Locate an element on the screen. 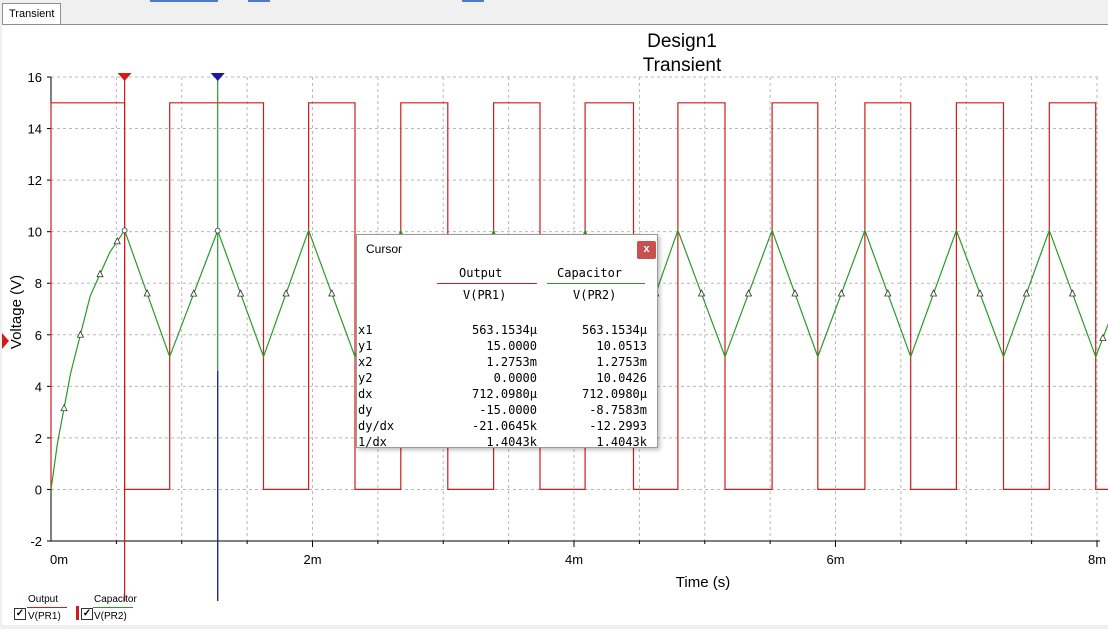  x-tick-label: 6m is located at coordinates (835, 559).